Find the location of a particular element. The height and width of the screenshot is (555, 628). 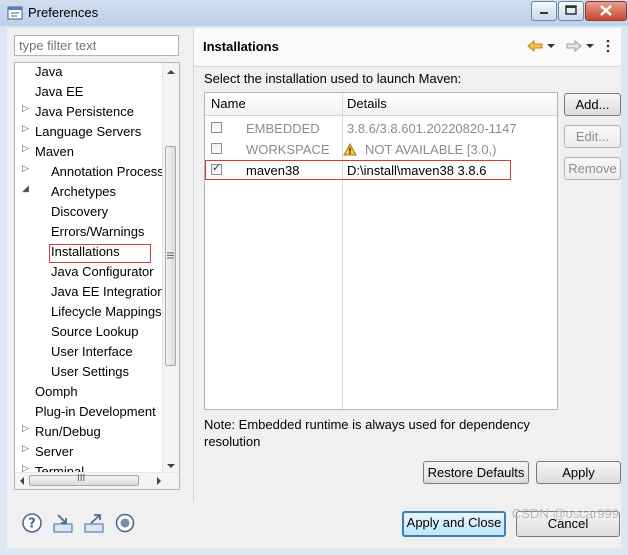

minimize-icon is located at coordinates (544, 13).